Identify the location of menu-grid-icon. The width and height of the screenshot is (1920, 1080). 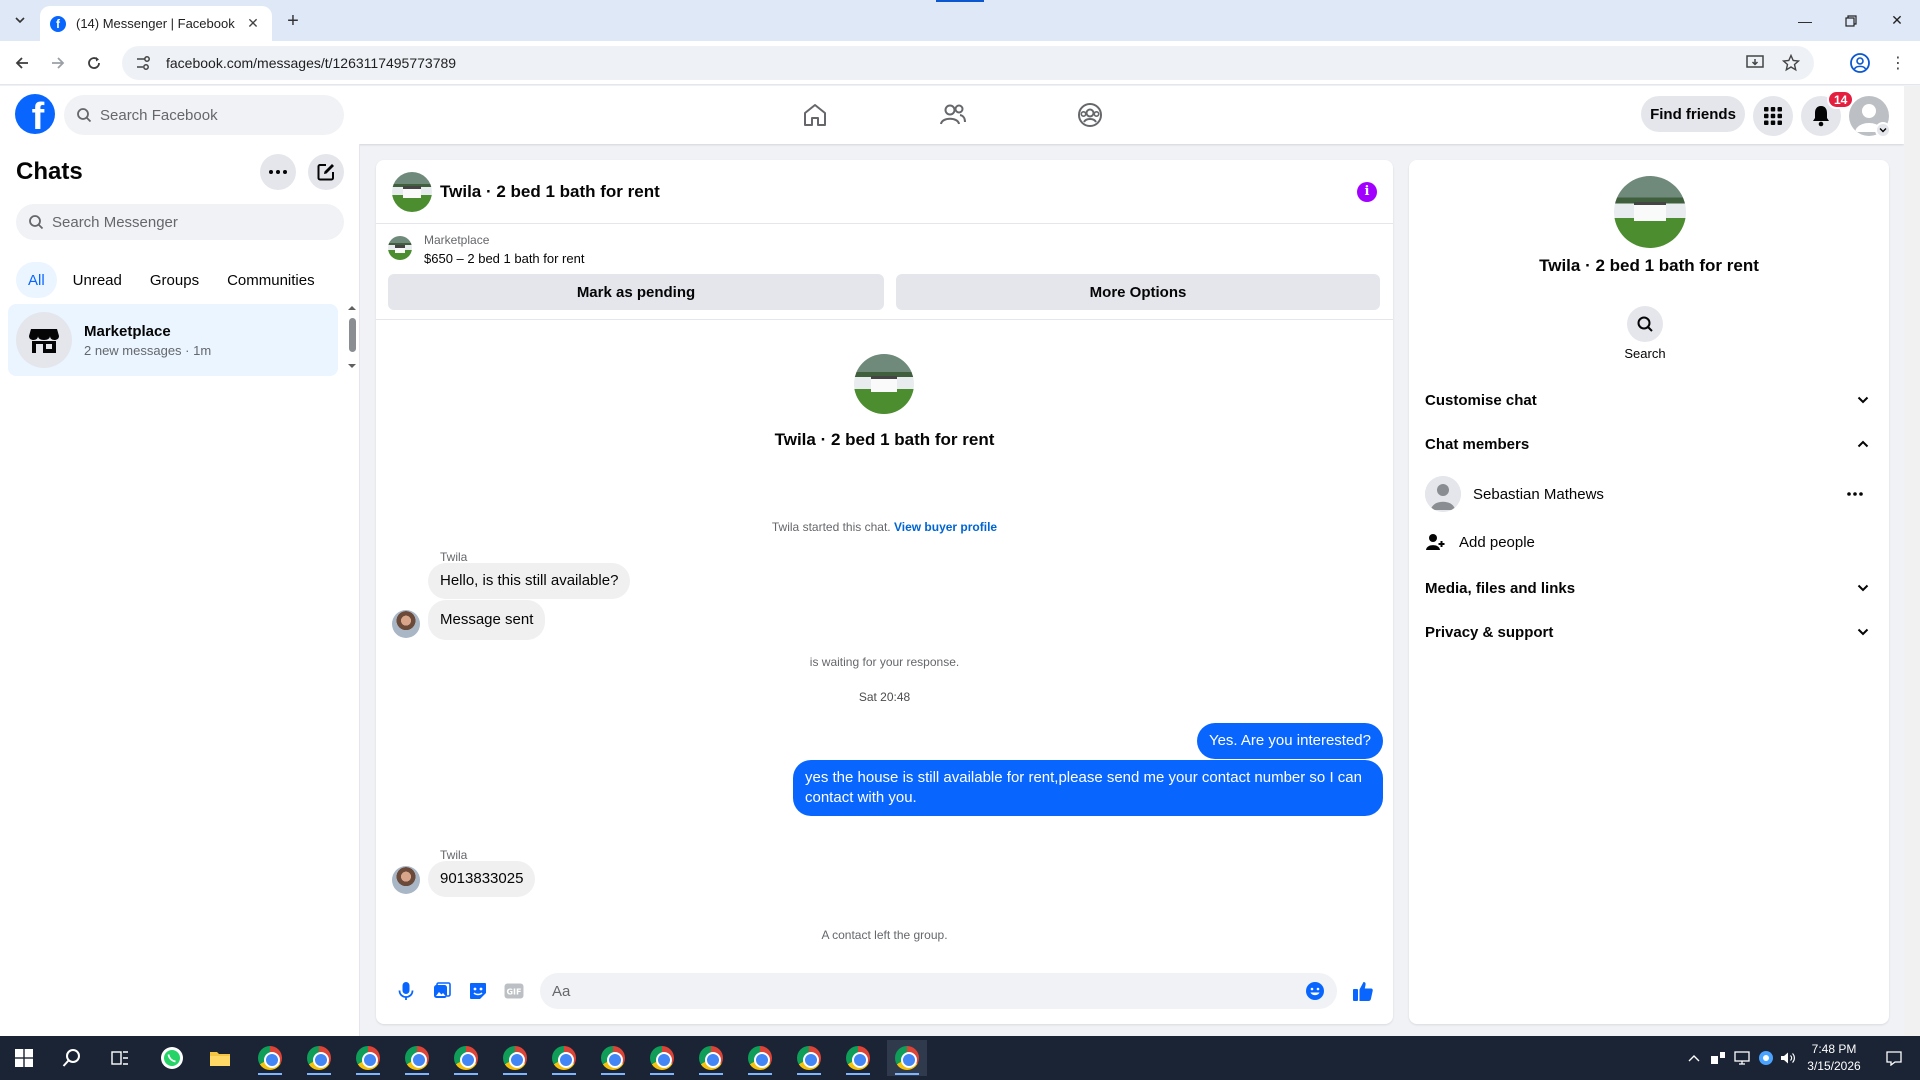
(1773, 116).